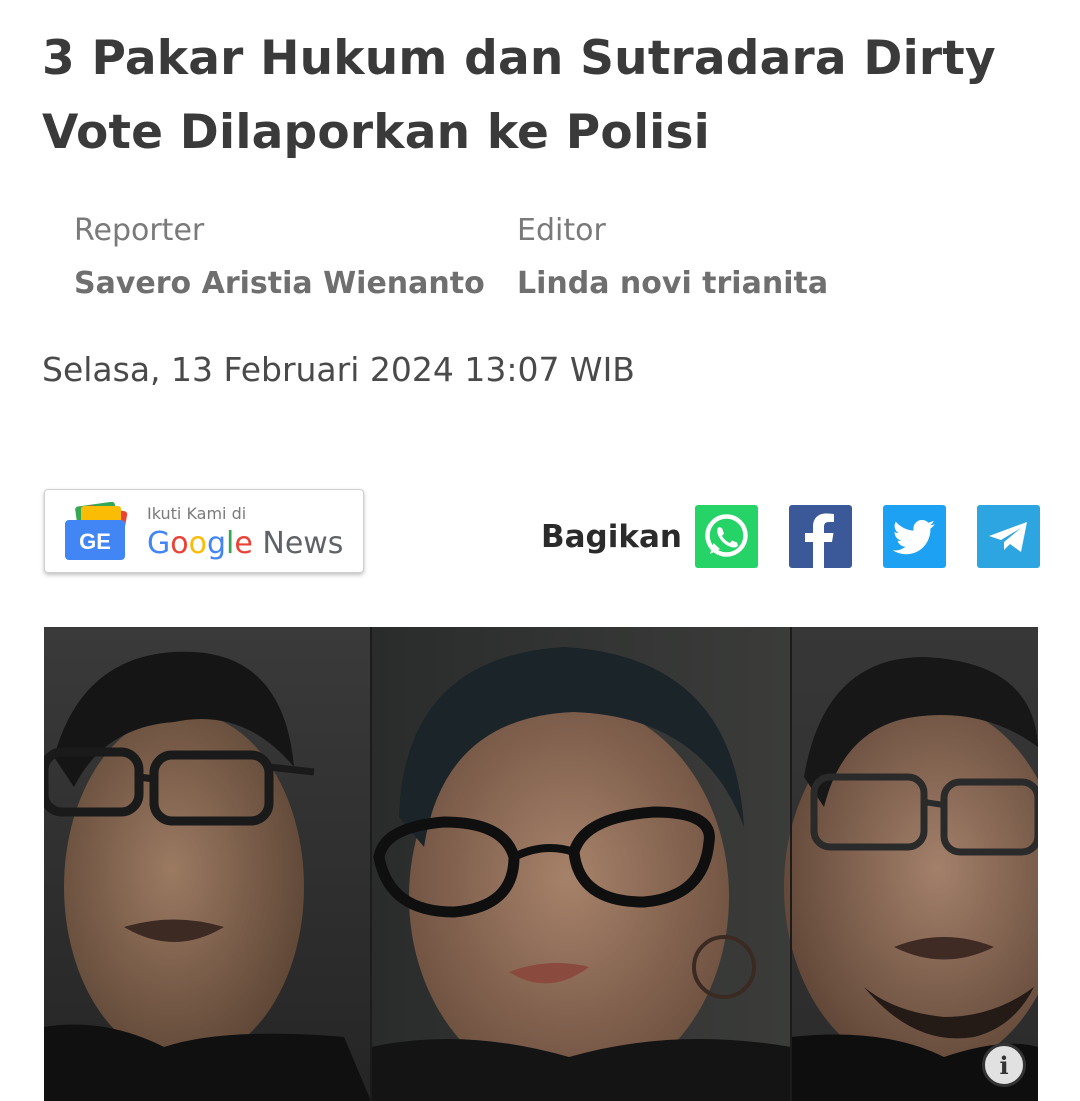 Image resolution: width=1080 pixels, height=1101 pixels. What do you see at coordinates (139, 230) in the screenshot?
I see `reporter-label: Reporter` at bounding box center [139, 230].